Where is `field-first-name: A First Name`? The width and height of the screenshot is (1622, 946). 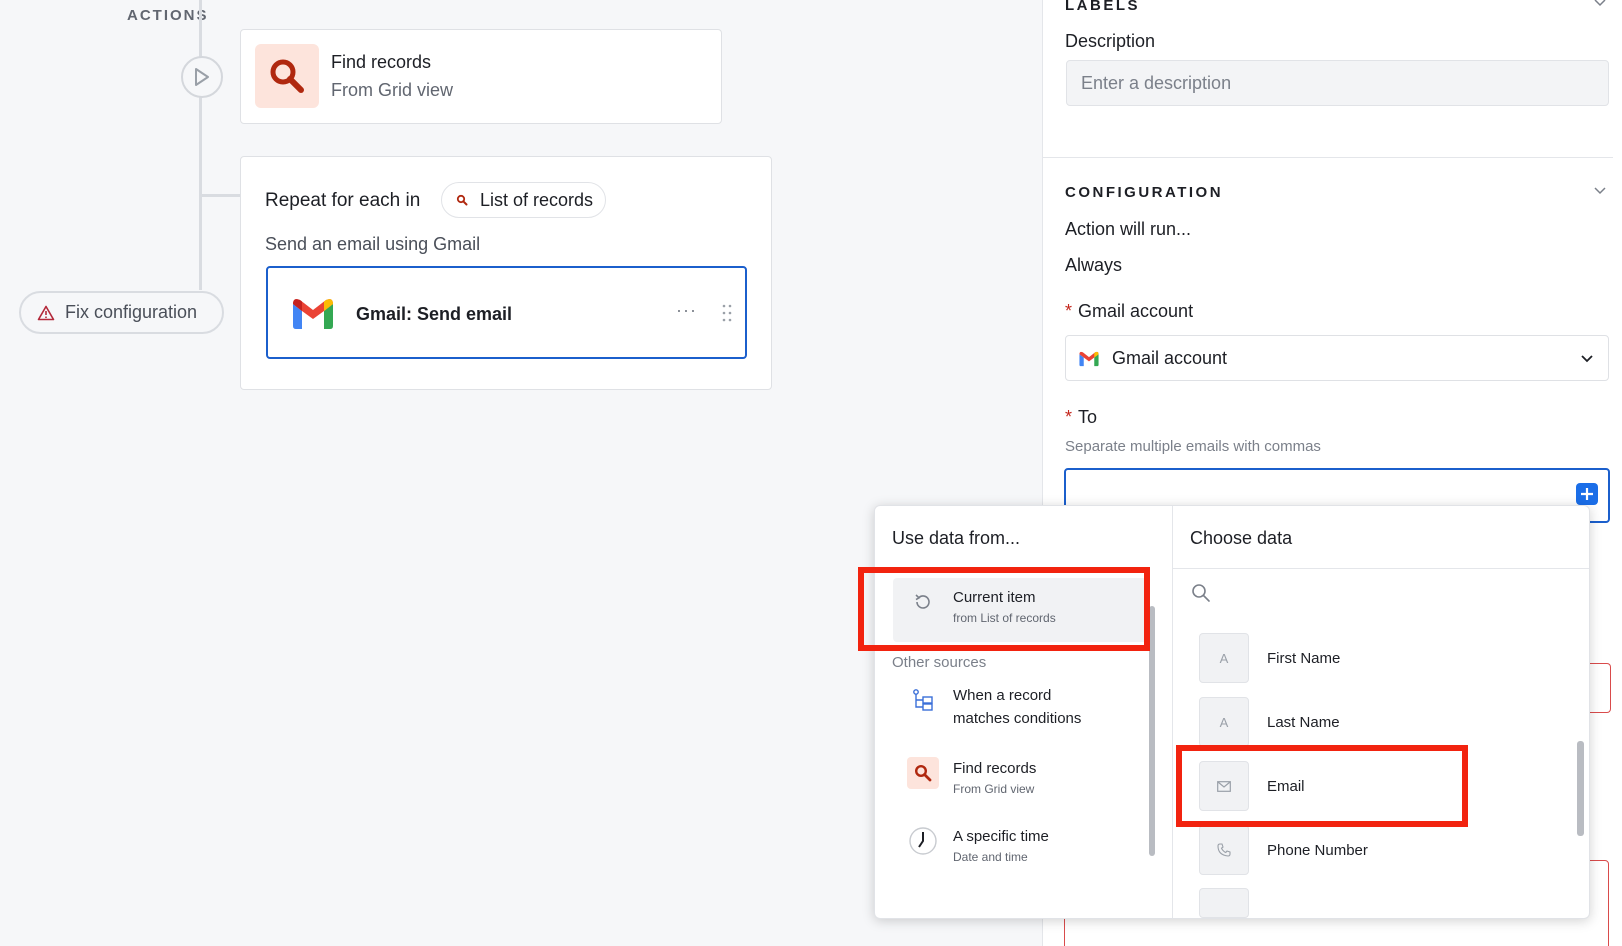
field-first-name: A First Name is located at coordinates (1269, 658).